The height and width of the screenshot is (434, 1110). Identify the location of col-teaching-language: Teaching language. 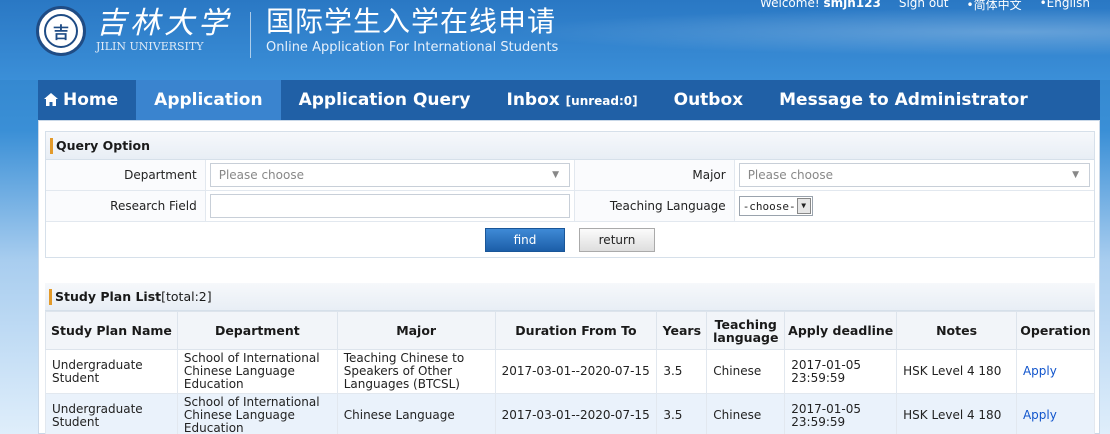
(746, 330).